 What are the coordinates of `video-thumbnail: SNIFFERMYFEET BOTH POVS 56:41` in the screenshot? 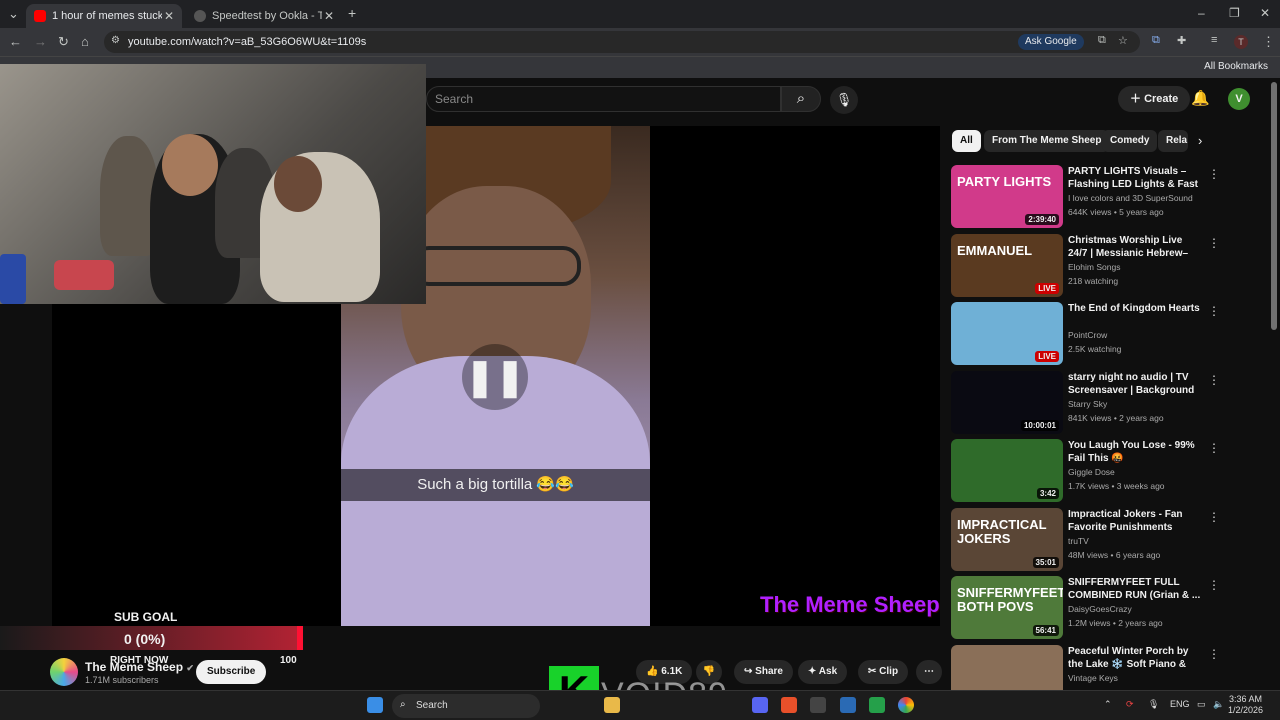 It's located at (1007, 607).